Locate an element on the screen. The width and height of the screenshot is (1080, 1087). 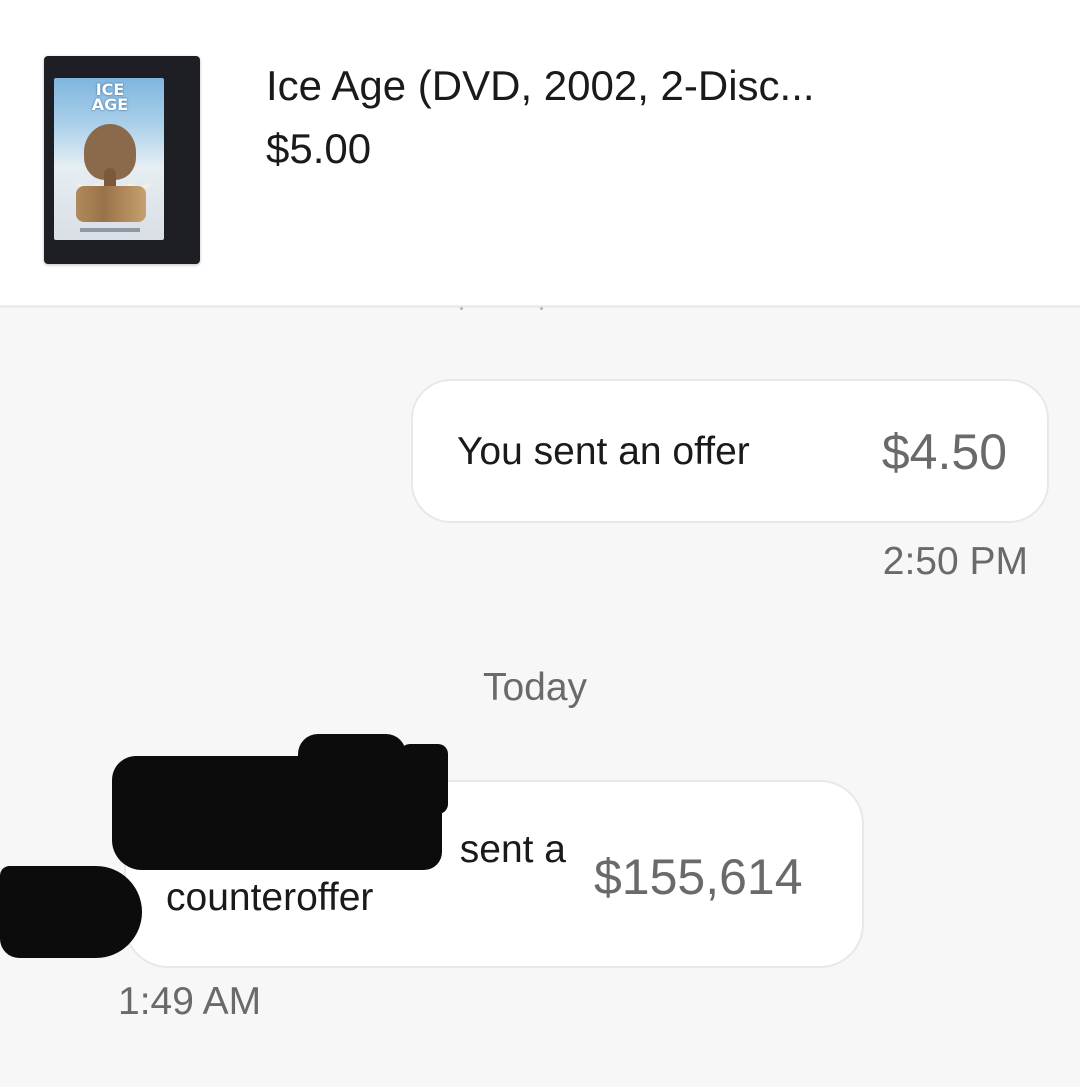
offer-label: You sent an offer is located at coordinates (603, 451).